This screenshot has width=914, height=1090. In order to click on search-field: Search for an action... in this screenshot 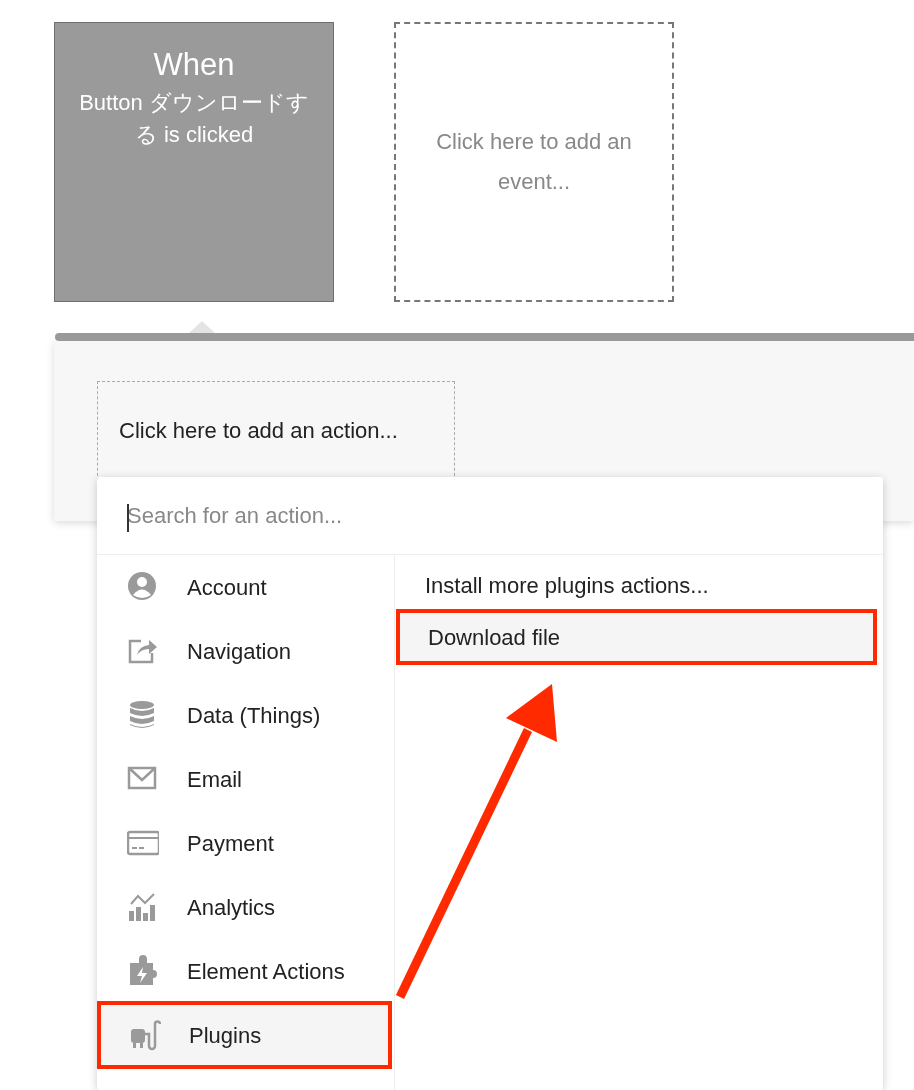, I will do `click(487, 515)`.